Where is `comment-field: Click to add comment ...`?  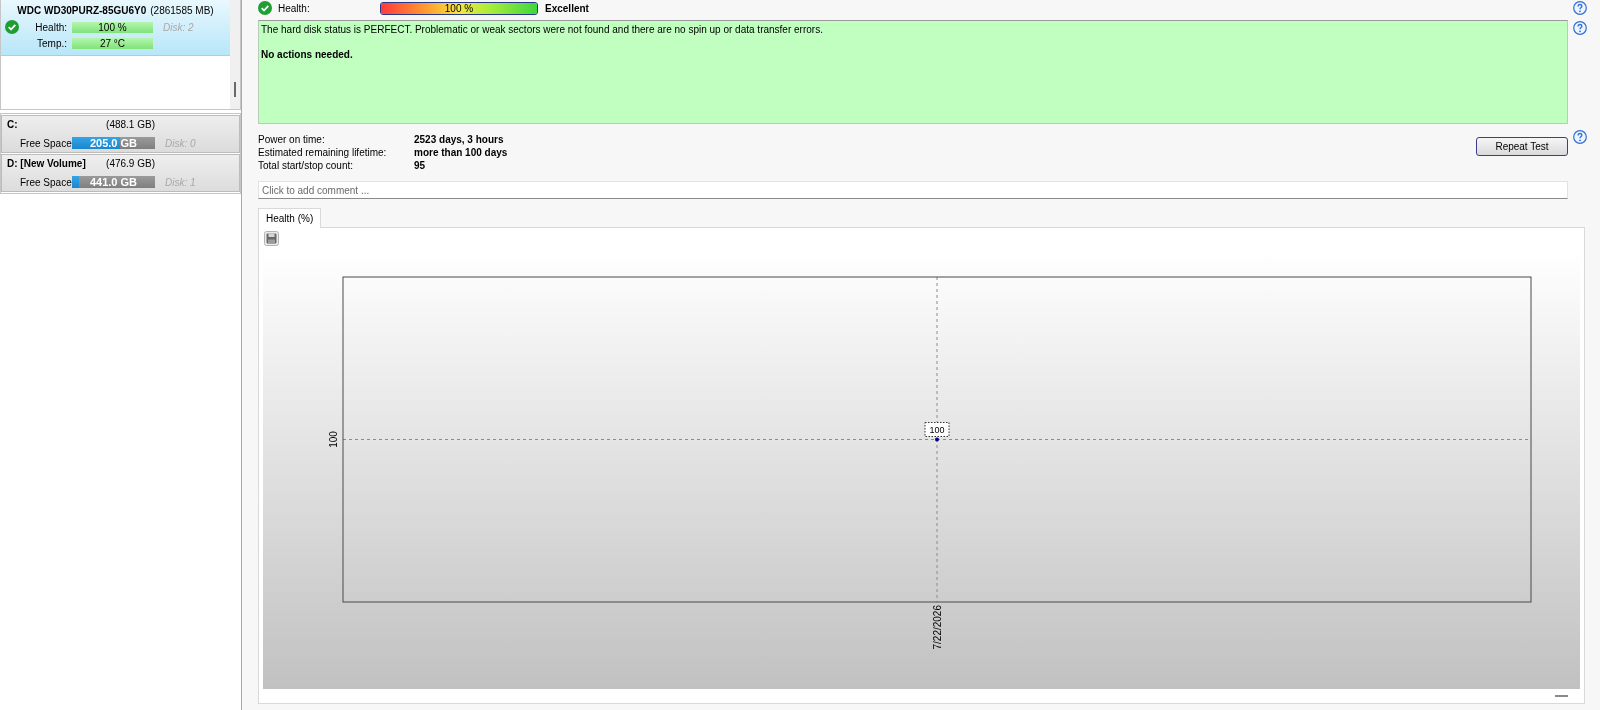
comment-field: Click to add comment ... is located at coordinates (913, 190).